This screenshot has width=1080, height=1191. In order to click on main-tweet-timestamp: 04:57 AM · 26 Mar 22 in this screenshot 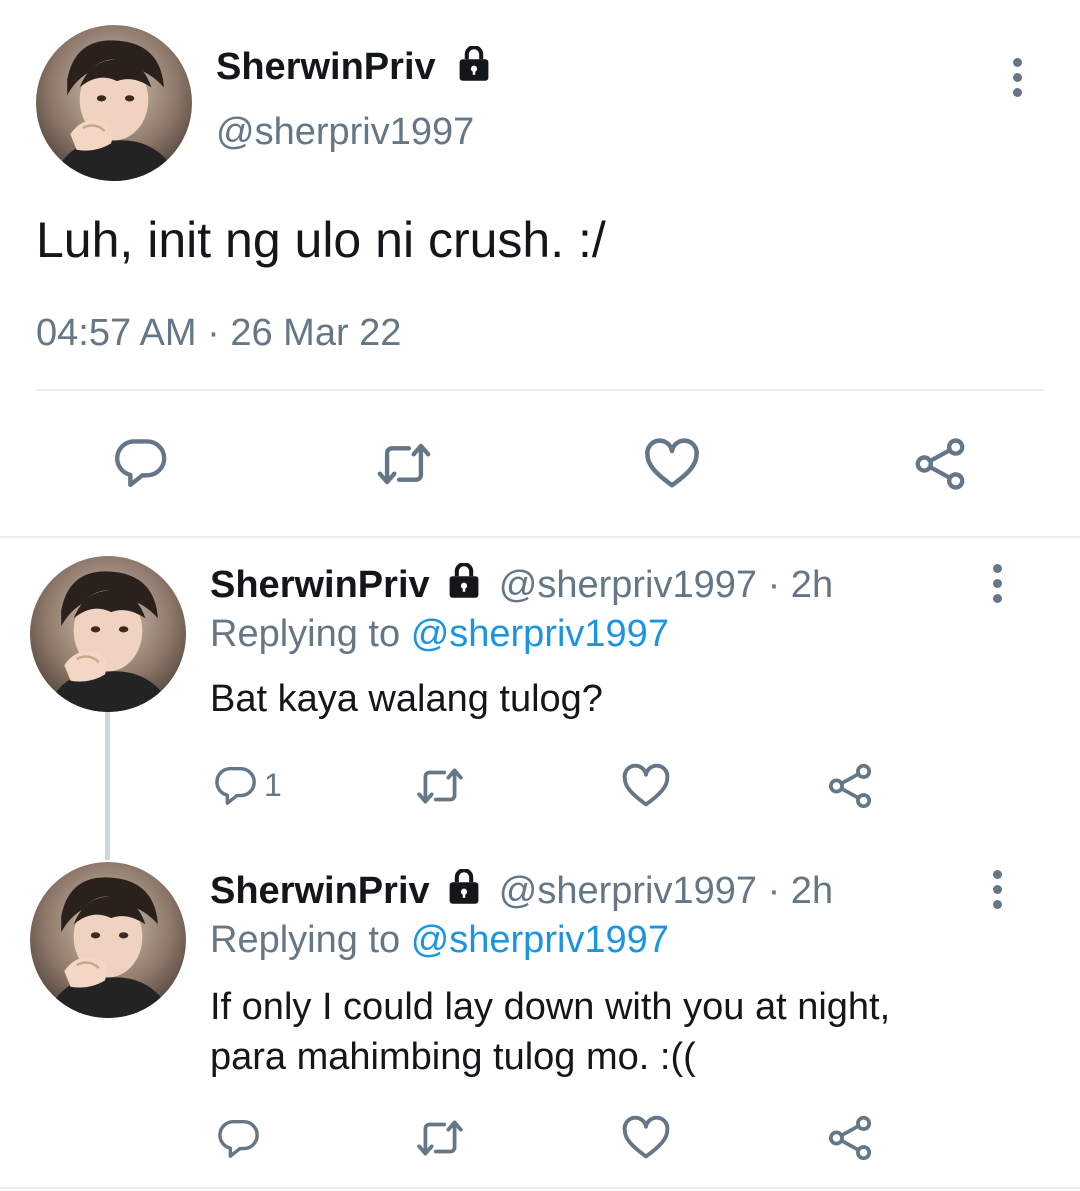, I will do `click(218, 333)`.